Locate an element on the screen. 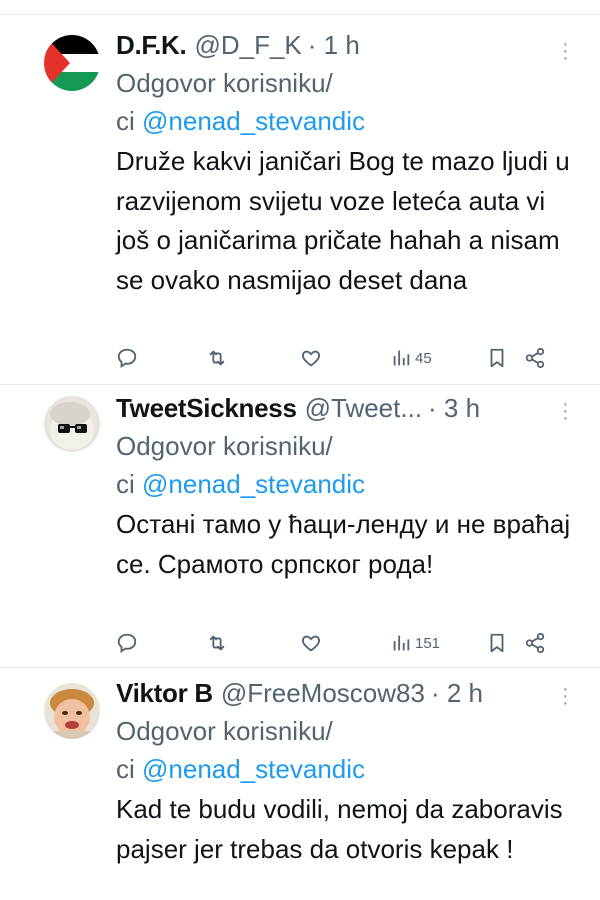 This screenshot has width=600, height=900. avatar-dfk is located at coordinates (72, 63).